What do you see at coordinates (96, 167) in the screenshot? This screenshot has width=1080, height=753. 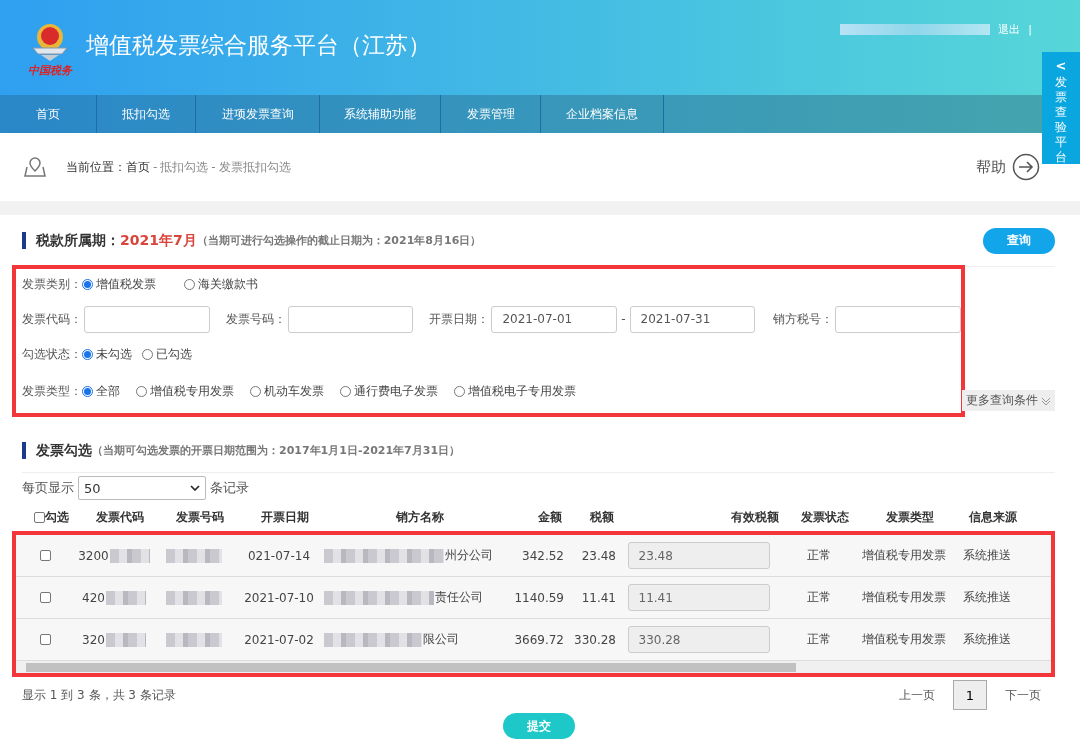 I see `breadcrumb-label: 当前位置：` at bounding box center [96, 167].